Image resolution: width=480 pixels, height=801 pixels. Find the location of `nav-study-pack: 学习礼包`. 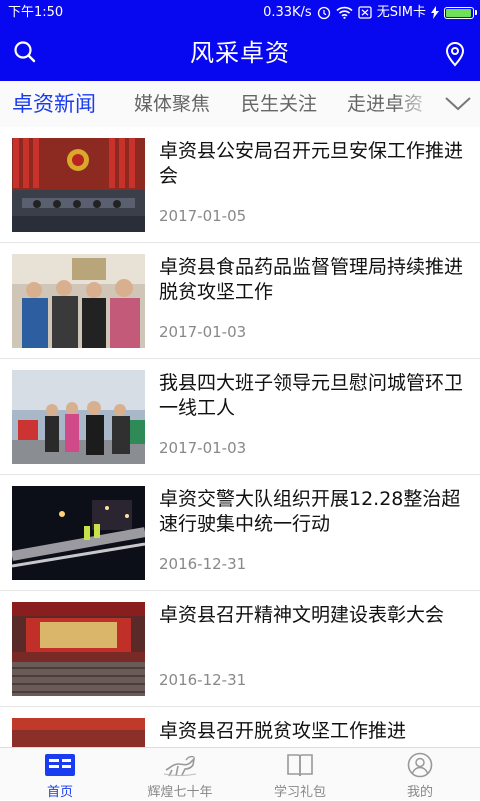

nav-study-pack: 学习礼包 is located at coordinates (300, 774).